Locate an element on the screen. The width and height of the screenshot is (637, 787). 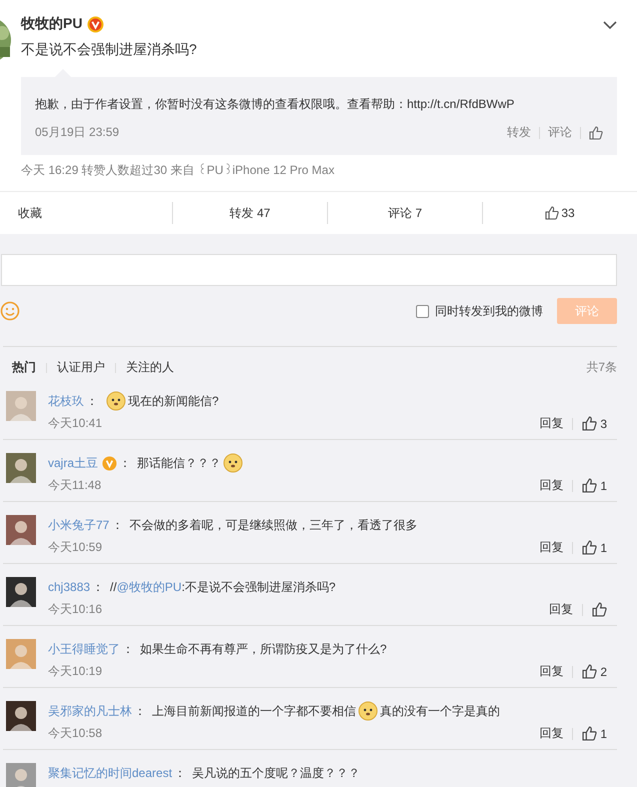
checkbox-label: 同时转发到我的微博 is located at coordinates (489, 311).